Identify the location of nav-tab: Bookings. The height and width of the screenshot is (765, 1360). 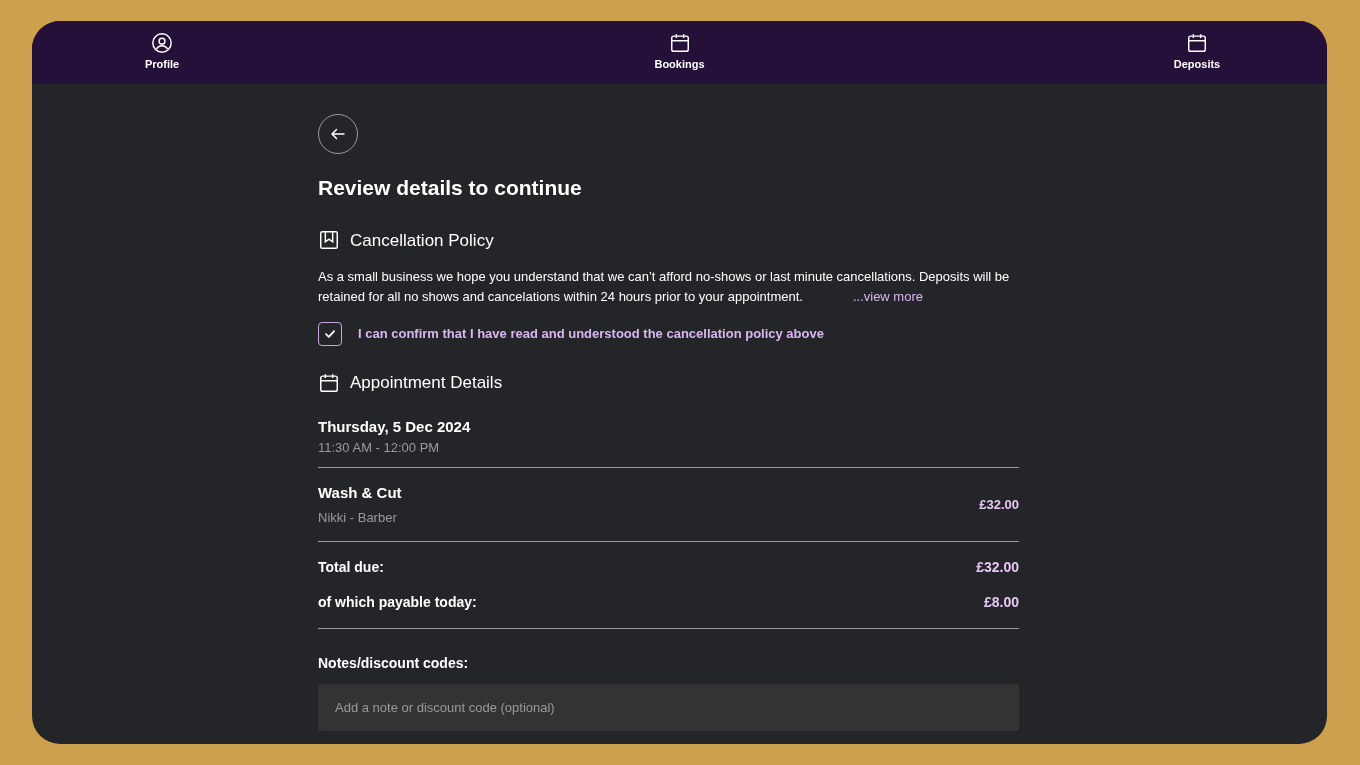
(679, 52).